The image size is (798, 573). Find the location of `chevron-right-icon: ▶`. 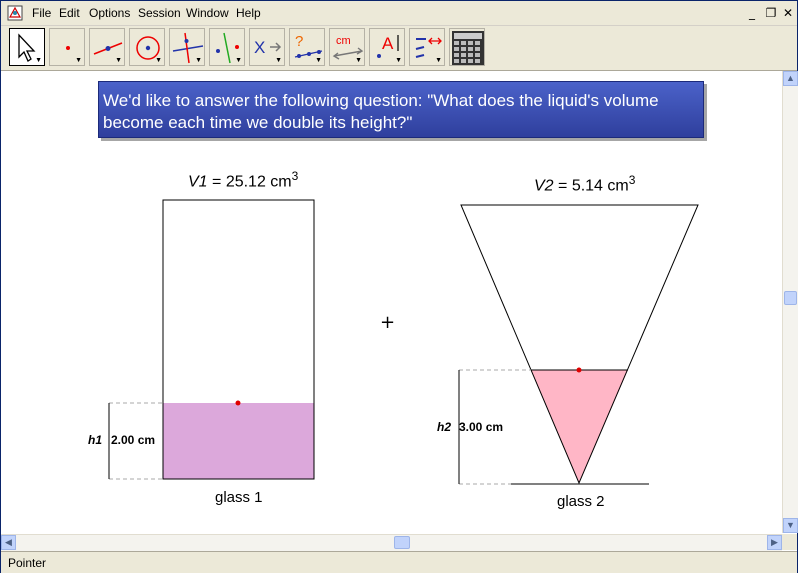

chevron-right-icon: ▶ is located at coordinates (774, 542).